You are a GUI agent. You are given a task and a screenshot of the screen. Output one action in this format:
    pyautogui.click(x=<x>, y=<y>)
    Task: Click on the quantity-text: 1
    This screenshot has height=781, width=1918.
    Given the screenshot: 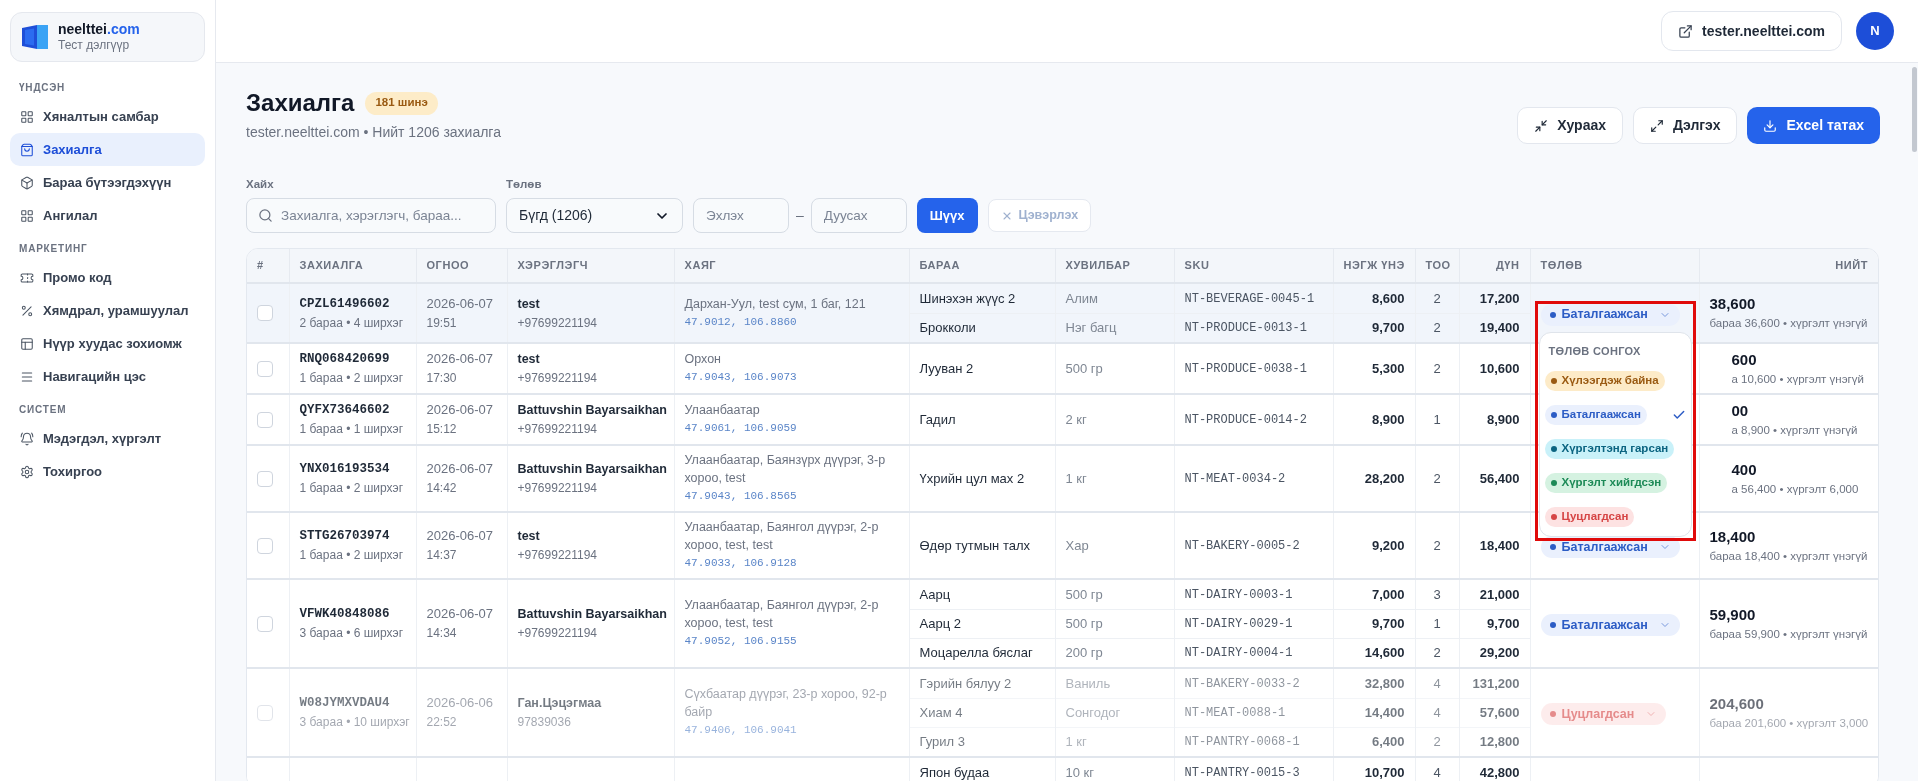 What is the action you would take?
    pyautogui.click(x=1437, y=624)
    